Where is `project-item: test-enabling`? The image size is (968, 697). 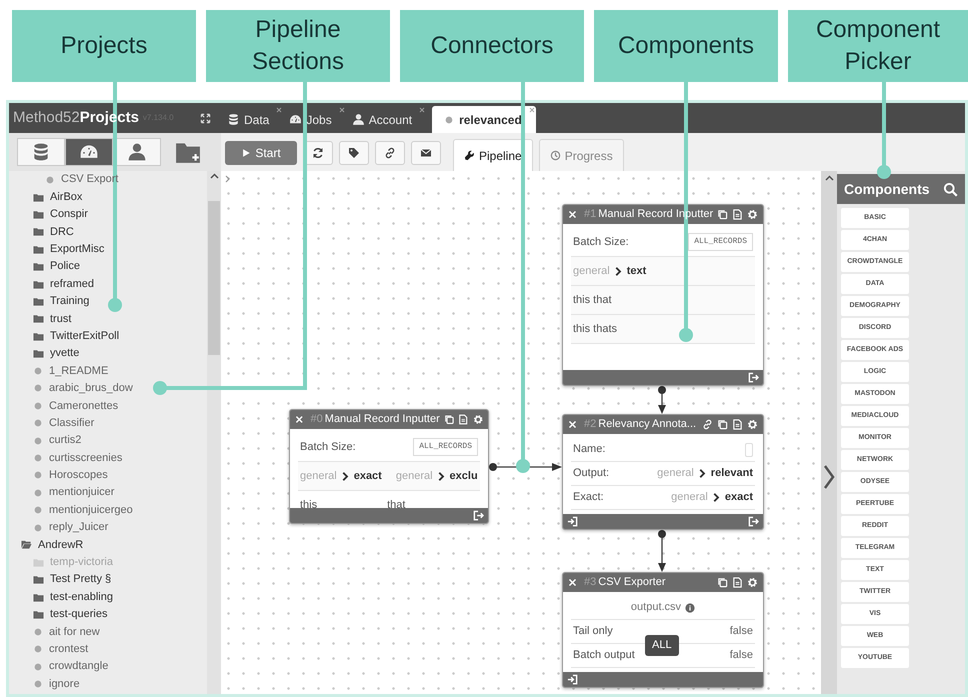 project-item: test-enabling is located at coordinates (108, 597).